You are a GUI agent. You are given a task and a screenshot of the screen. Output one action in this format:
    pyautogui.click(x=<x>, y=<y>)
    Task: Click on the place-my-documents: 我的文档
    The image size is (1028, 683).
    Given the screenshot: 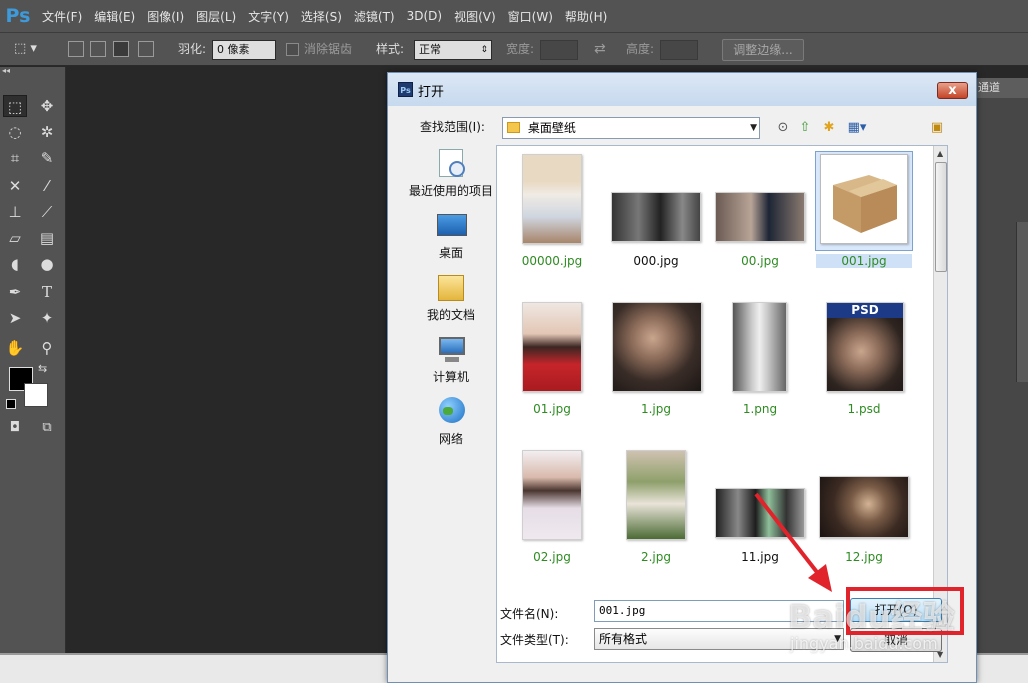 What is the action you would take?
    pyautogui.click(x=451, y=298)
    